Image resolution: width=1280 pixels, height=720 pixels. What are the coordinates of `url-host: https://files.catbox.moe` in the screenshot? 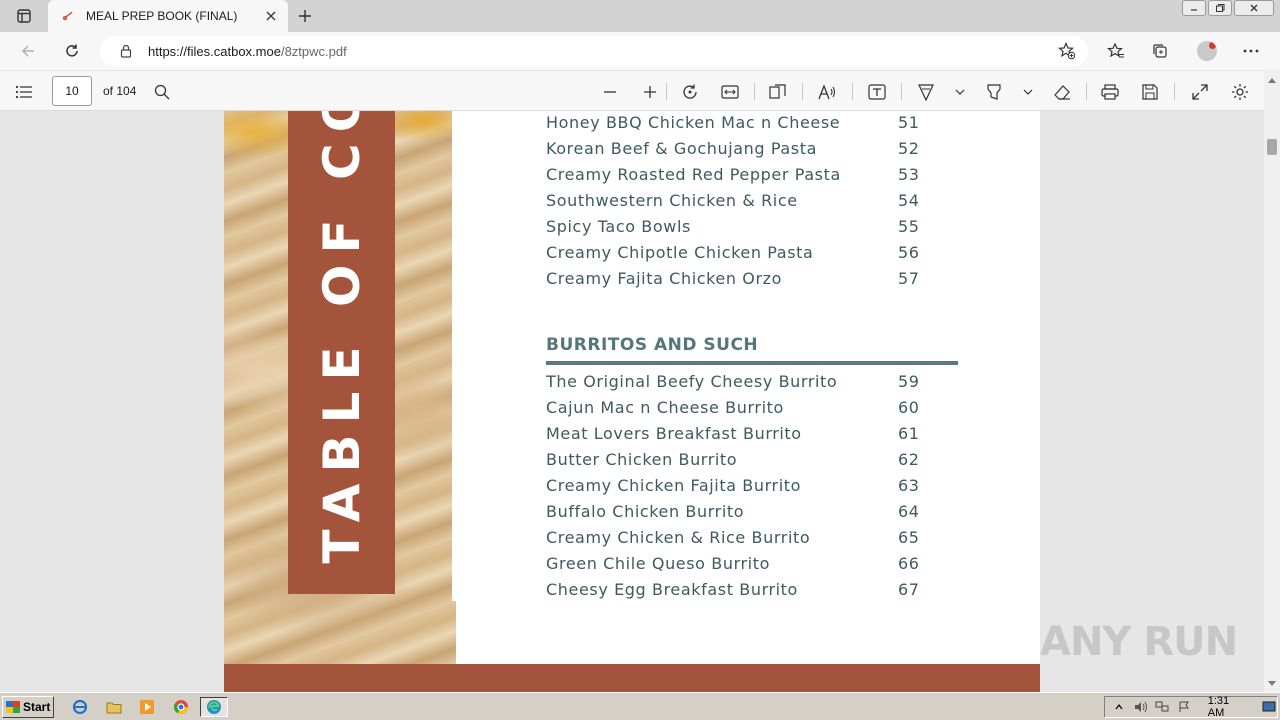 It's located at (214, 51).